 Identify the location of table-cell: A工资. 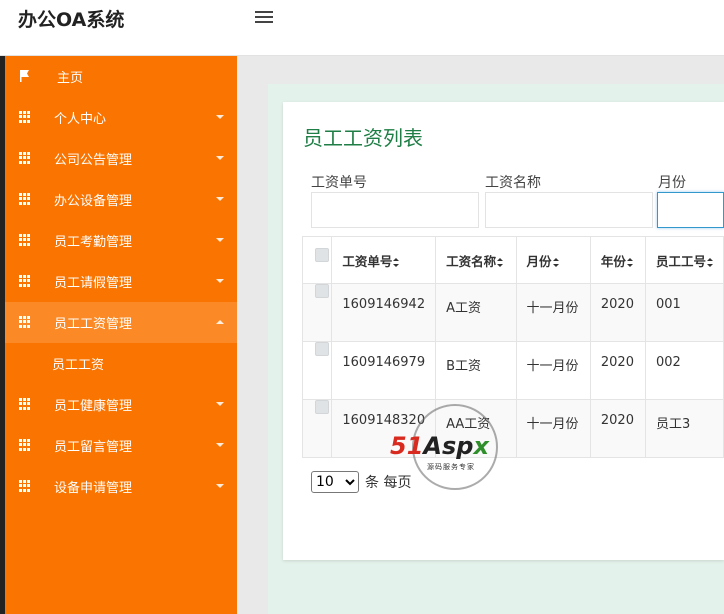
(476, 312).